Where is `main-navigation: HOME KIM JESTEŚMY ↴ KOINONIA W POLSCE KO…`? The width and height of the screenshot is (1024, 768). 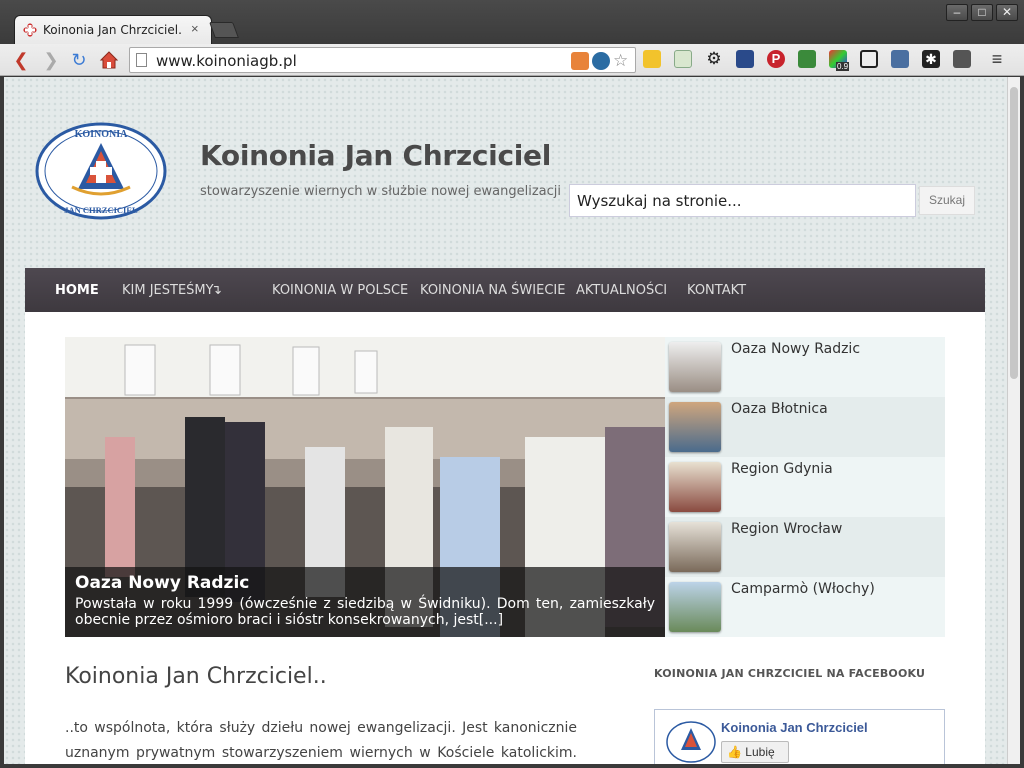
main-navigation: HOME KIM JESTEŚMY ↴ KOINONIA W POLSCE KO… is located at coordinates (505, 290).